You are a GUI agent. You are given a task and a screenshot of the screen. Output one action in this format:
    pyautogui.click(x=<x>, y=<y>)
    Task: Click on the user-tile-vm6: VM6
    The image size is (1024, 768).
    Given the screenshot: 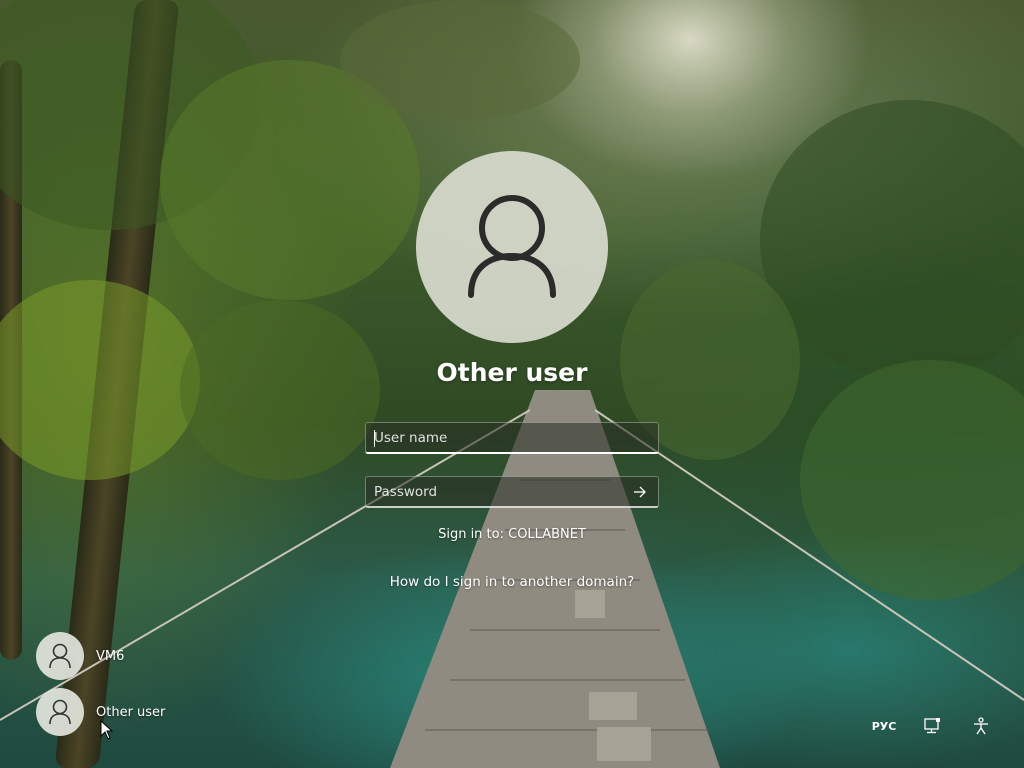 What is the action you would take?
    pyautogui.click(x=80, y=656)
    